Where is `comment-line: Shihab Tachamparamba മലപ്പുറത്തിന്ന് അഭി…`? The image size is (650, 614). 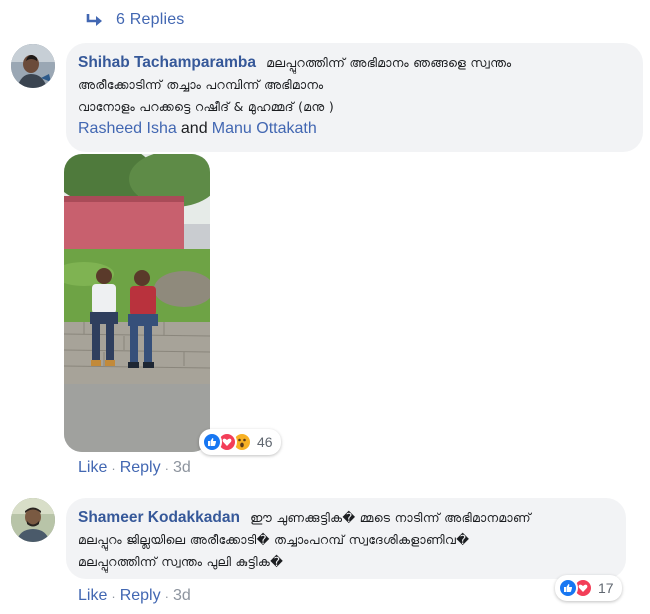
comment-line: Shihab Tachamparamba മലപ്പുറത്തിന്ന് അഭി… is located at coordinates (353, 63).